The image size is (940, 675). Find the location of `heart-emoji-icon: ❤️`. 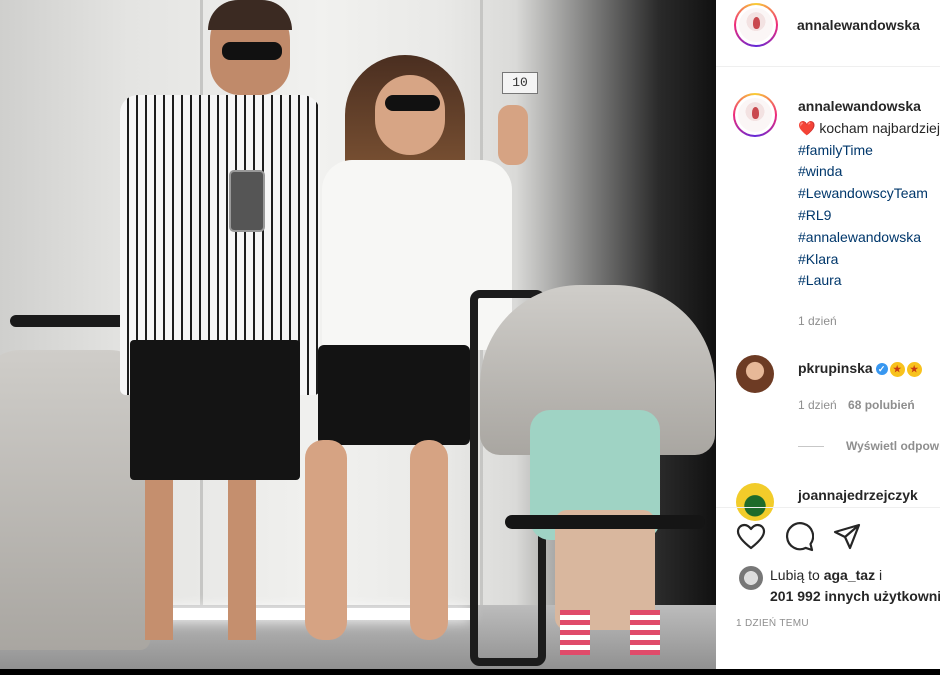

heart-emoji-icon: ❤️ is located at coordinates (807, 127).